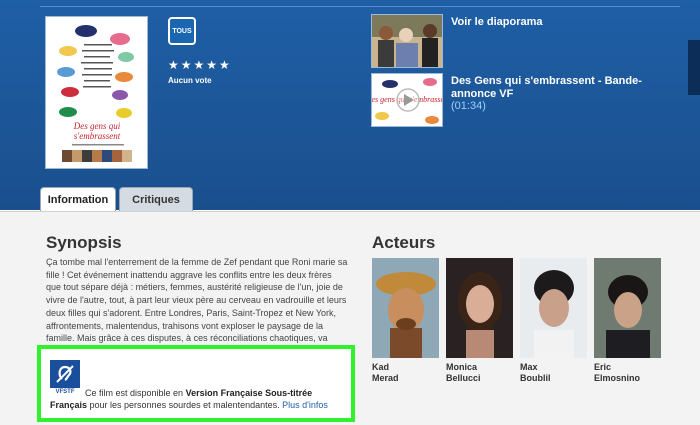 This screenshot has width=700, height=425. What do you see at coordinates (190, 80) in the screenshot?
I see `vote-count: Aucun vote` at bounding box center [190, 80].